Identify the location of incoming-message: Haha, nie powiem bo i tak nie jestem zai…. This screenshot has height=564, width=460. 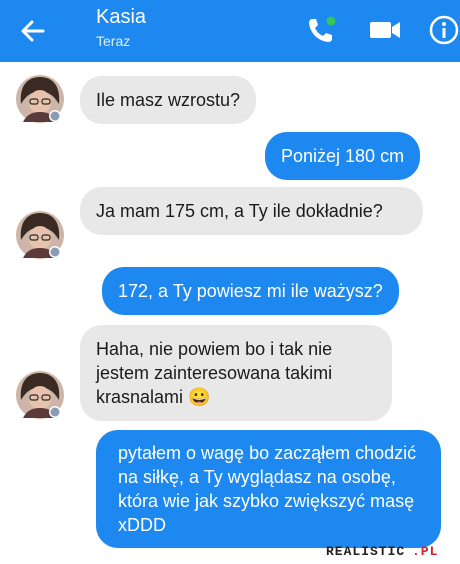
(236, 373).